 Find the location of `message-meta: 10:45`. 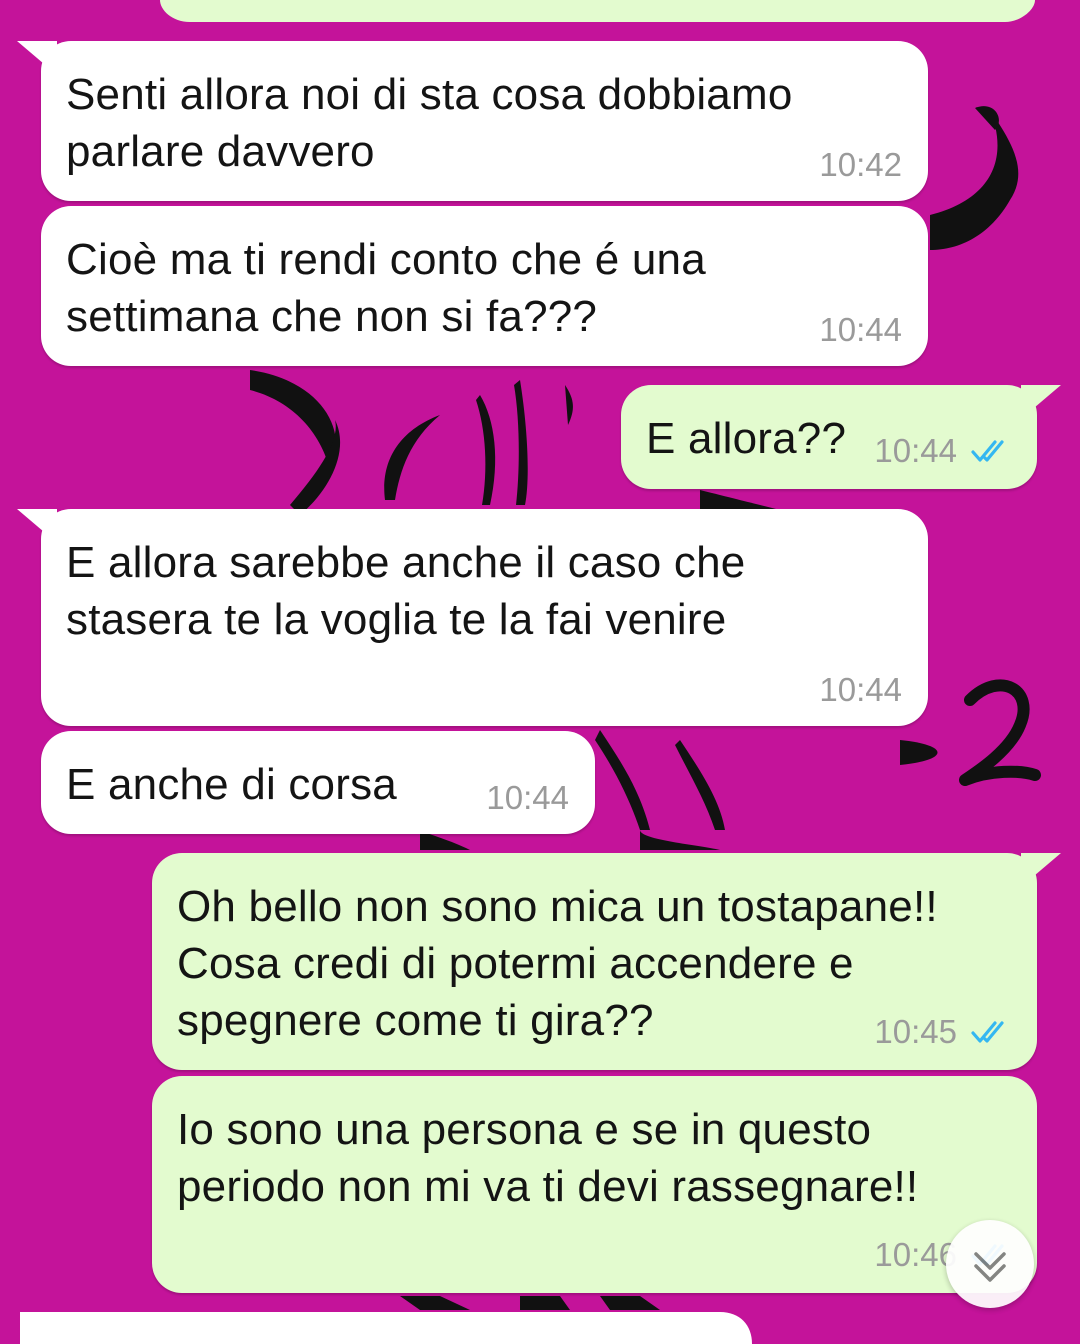

message-meta: 10:45 is located at coordinates (944, 1032).